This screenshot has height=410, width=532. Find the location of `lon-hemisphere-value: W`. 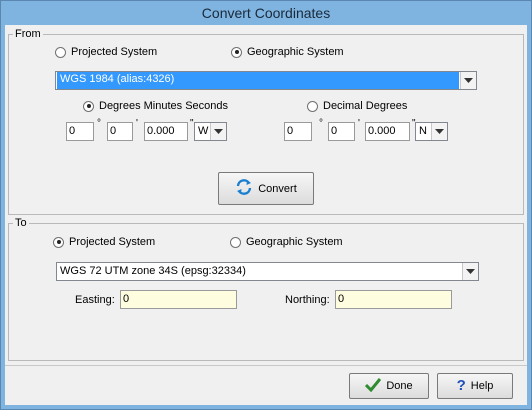

lon-hemisphere-value: W is located at coordinates (203, 131).